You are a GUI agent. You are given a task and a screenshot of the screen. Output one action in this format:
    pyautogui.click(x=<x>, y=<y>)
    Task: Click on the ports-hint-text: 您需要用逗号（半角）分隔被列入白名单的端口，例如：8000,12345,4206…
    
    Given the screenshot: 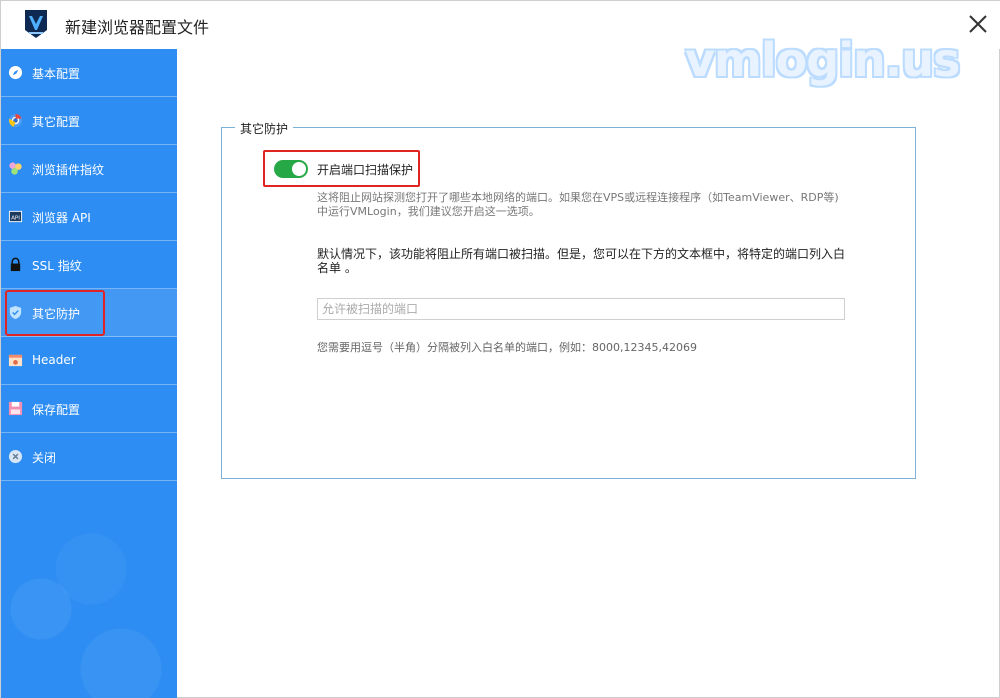 What is the action you would take?
    pyautogui.click(x=507, y=347)
    